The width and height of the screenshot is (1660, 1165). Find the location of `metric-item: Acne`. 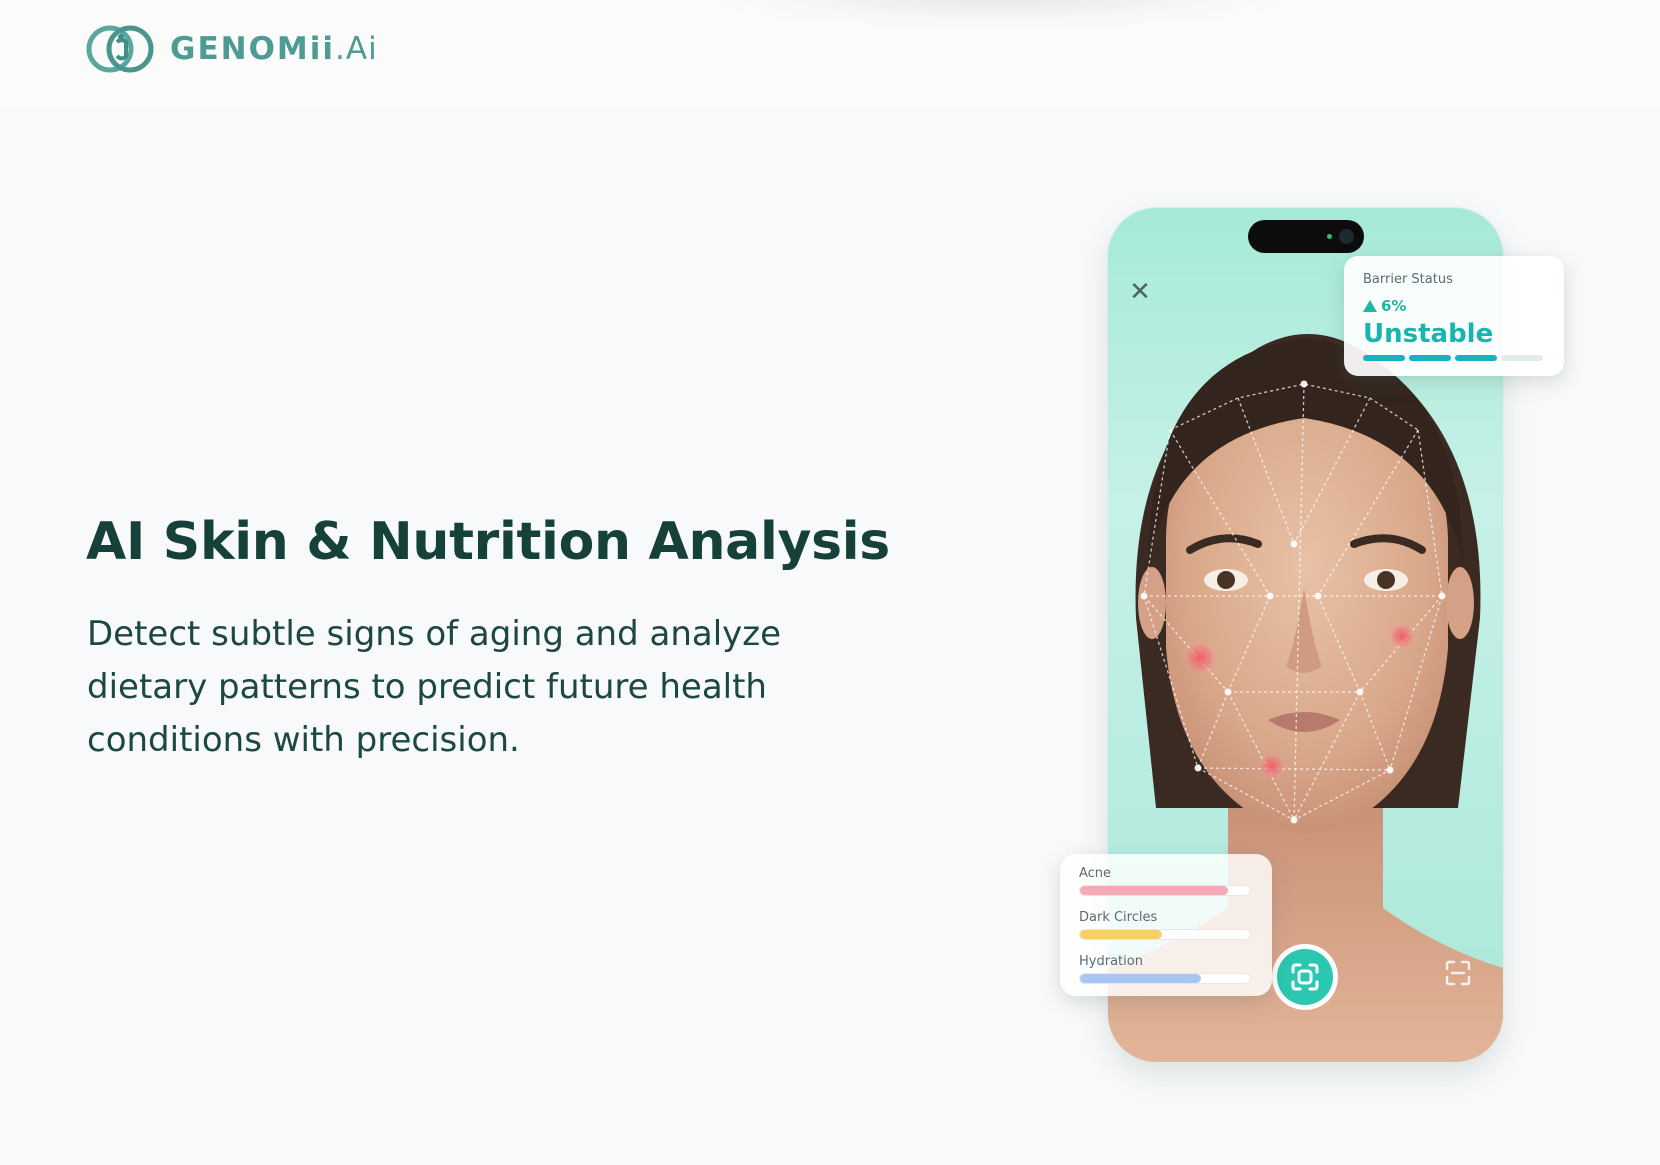

metric-item: Acne is located at coordinates (1166, 881).